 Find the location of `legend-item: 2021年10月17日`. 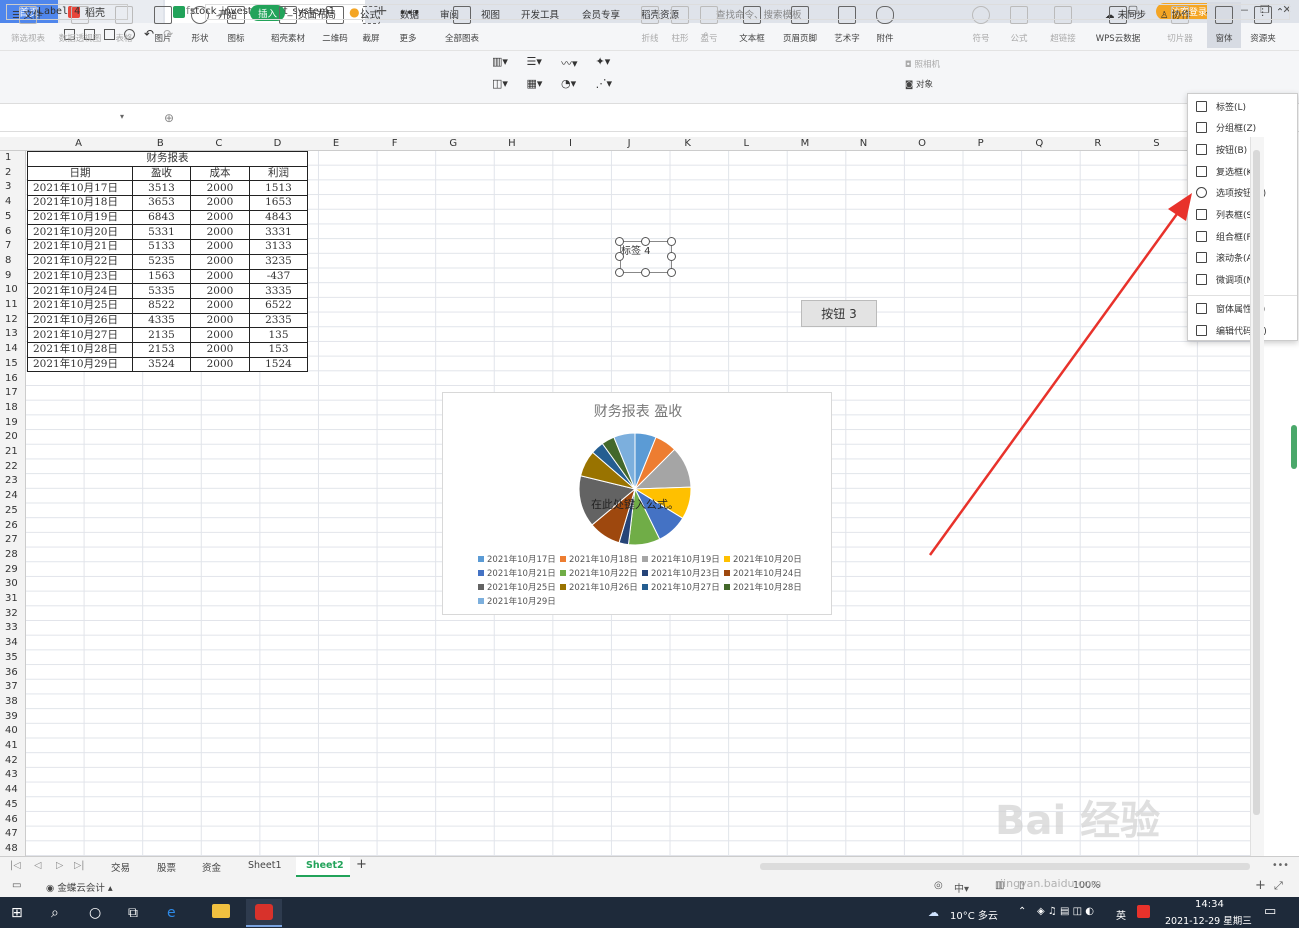

legend-item: 2021年10月17日 is located at coordinates (517, 559).